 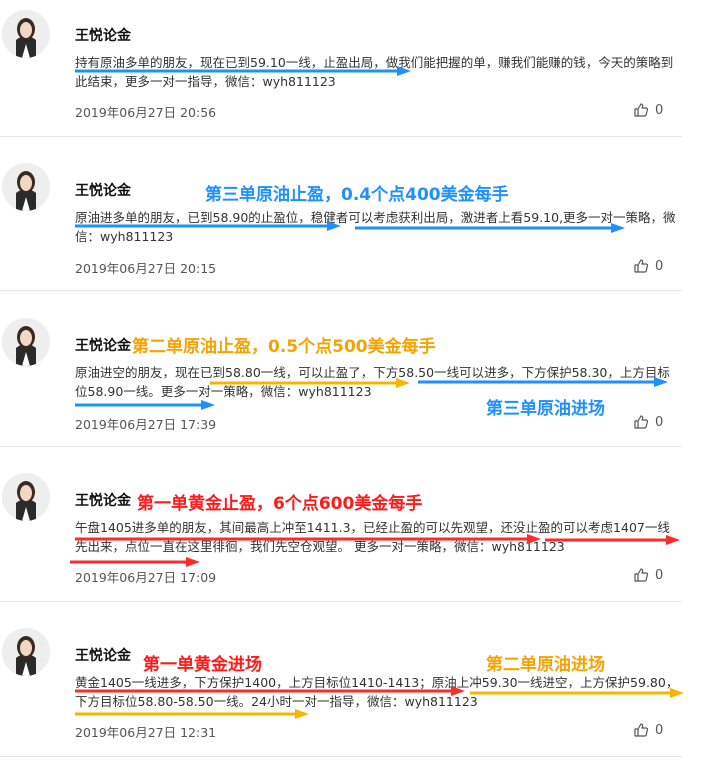 What do you see at coordinates (545, 409) in the screenshot?
I see `annotation-label: 第三单原油进场` at bounding box center [545, 409].